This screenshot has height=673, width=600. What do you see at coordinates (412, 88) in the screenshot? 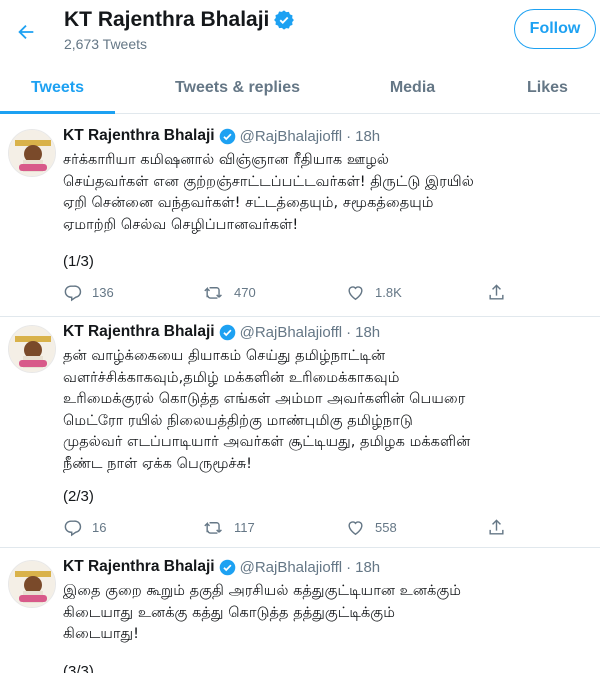
I see `tab-media: Media` at bounding box center [412, 88].